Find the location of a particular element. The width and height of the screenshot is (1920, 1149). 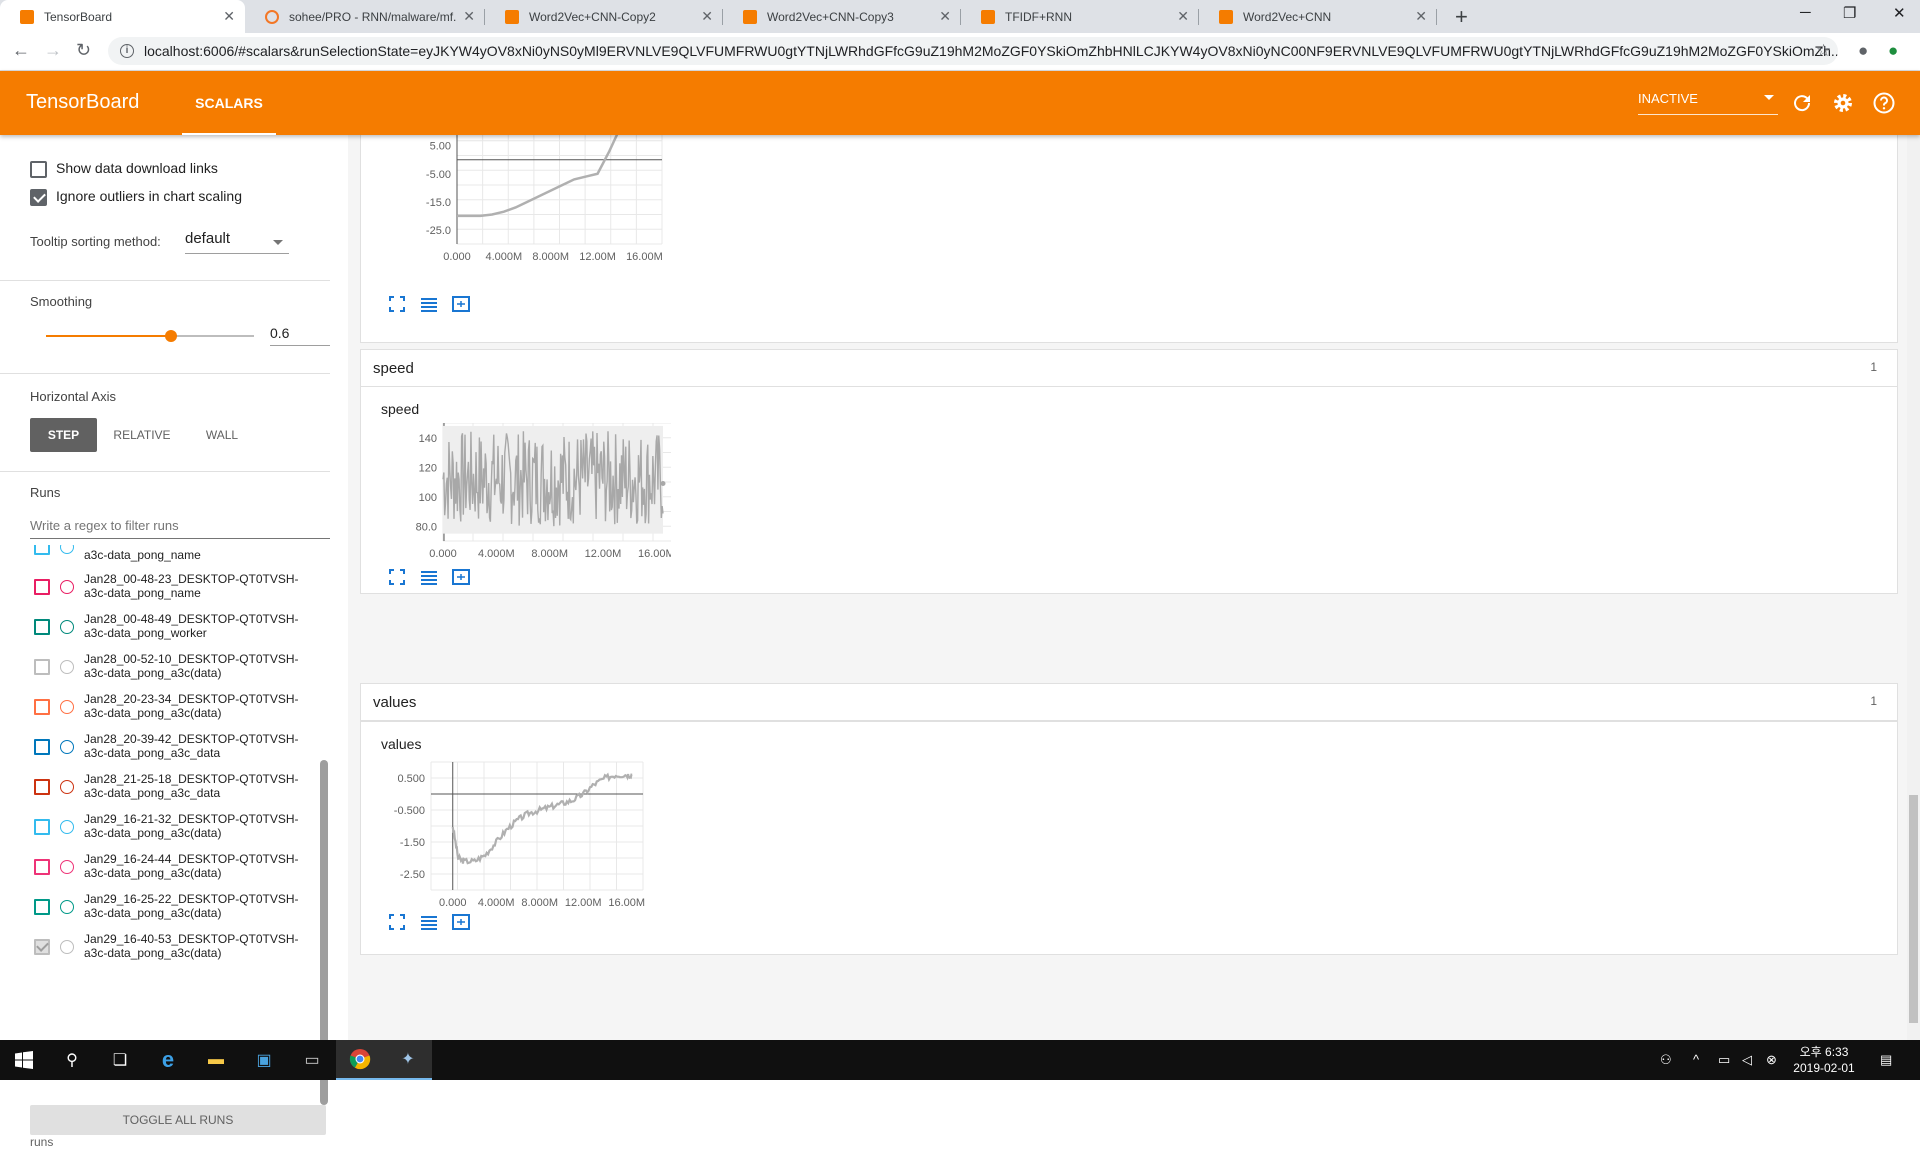

axis-wall-button: WALL is located at coordinates (222, 435).